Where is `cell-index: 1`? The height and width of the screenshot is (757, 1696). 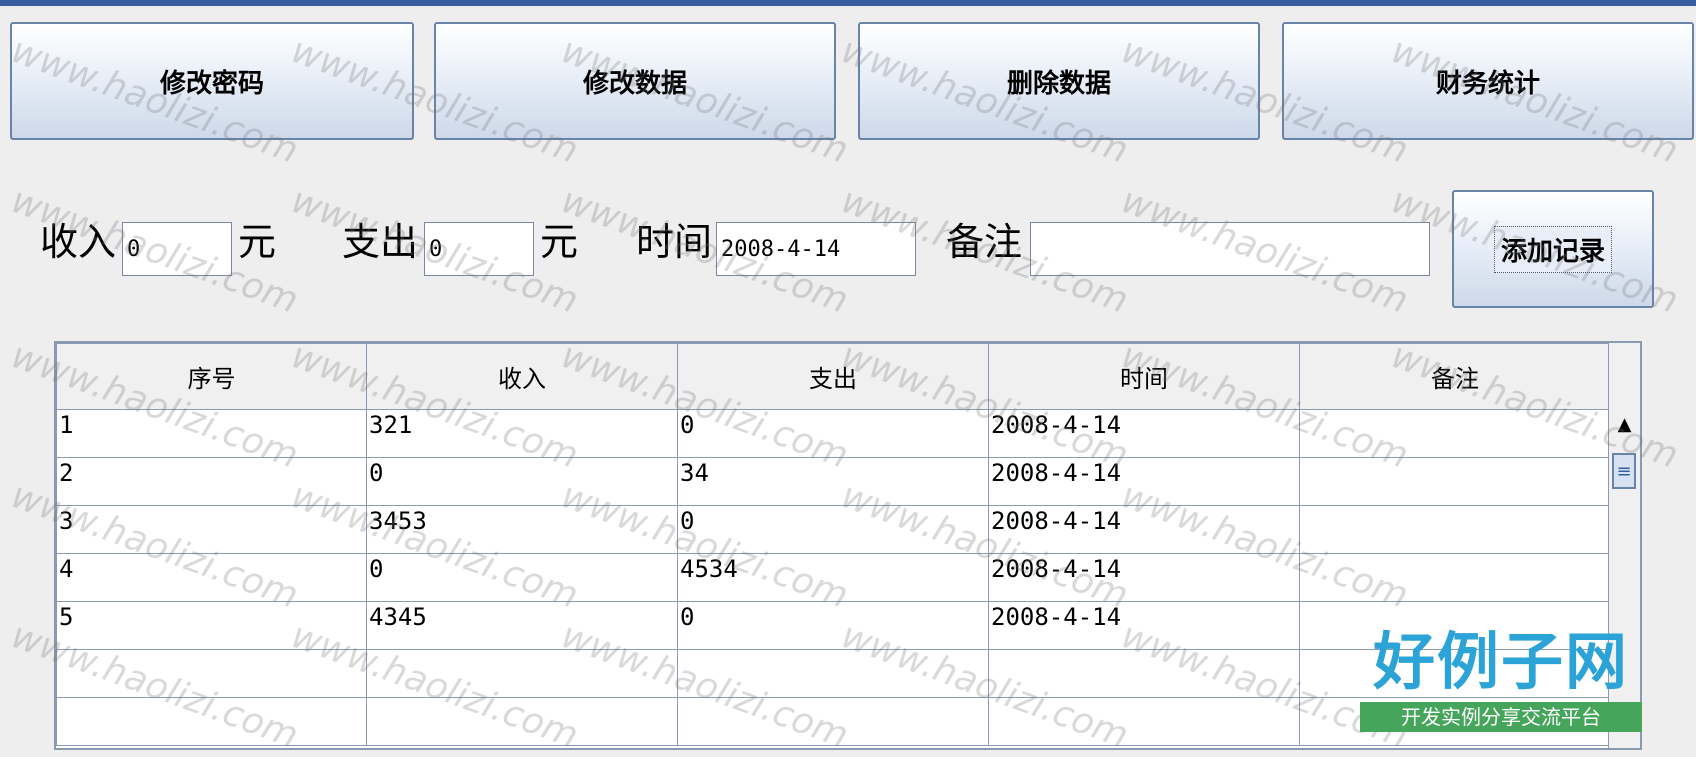 cell-index: 1 is located at coordinates (211, 433).